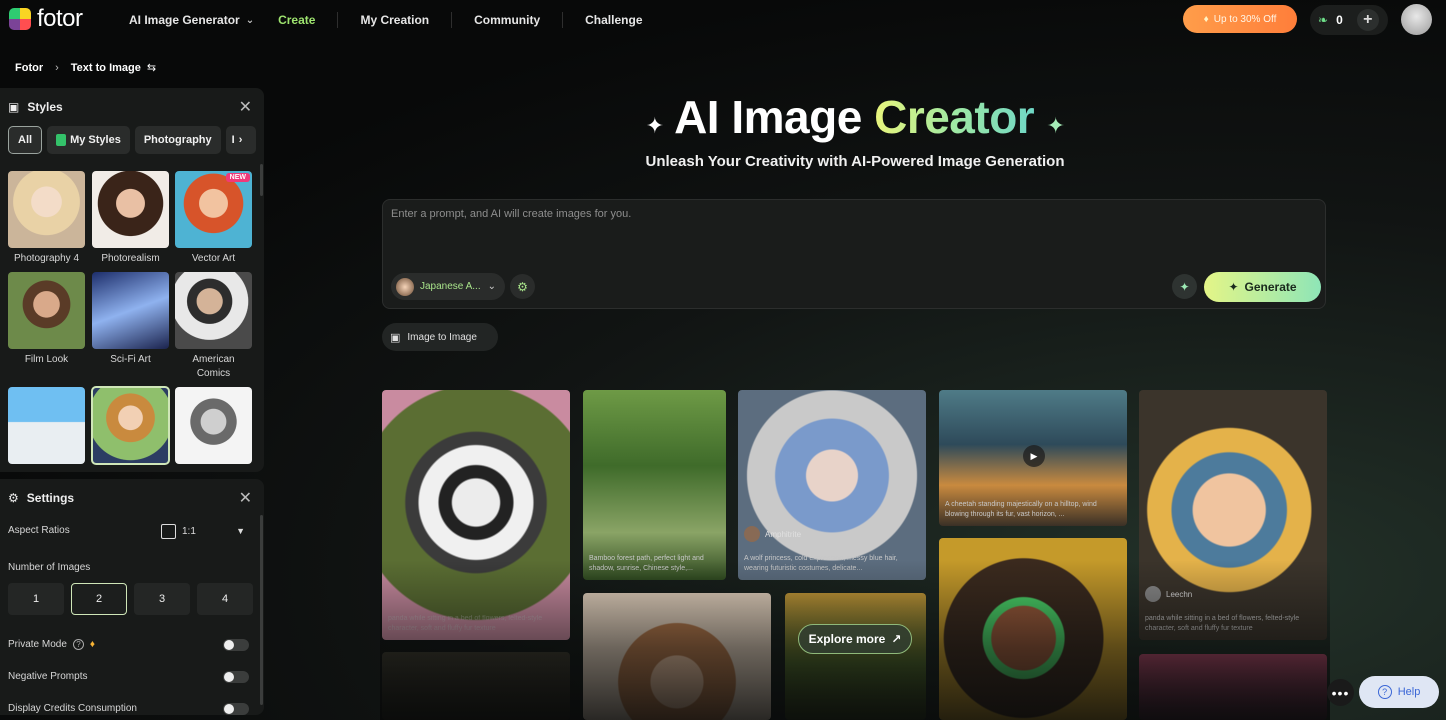 The image size is (1446, 720). Describe the element at coordinates (236, 709) in the screenshot. I see `display-credits-toggle` at that location.